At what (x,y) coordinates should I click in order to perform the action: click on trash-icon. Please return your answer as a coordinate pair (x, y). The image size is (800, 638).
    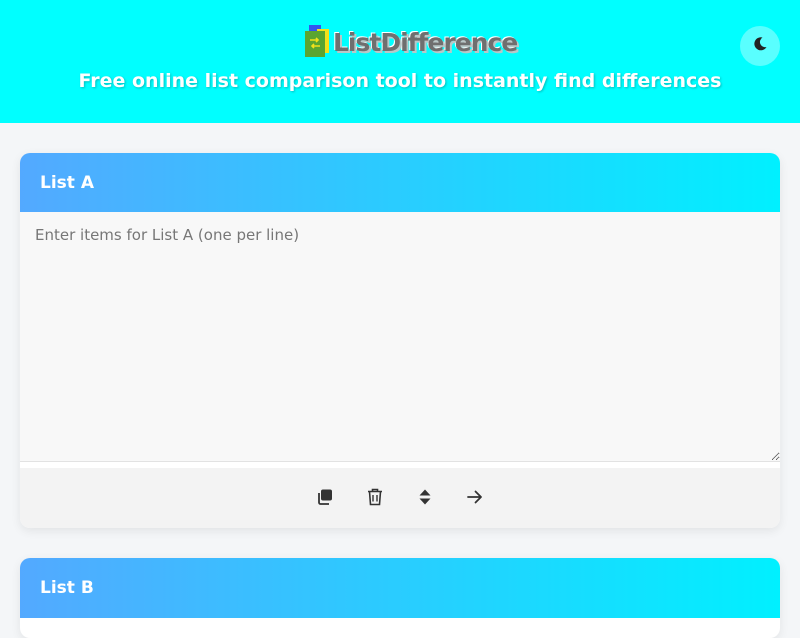
    Looking at the image, I should click on (375, 498).